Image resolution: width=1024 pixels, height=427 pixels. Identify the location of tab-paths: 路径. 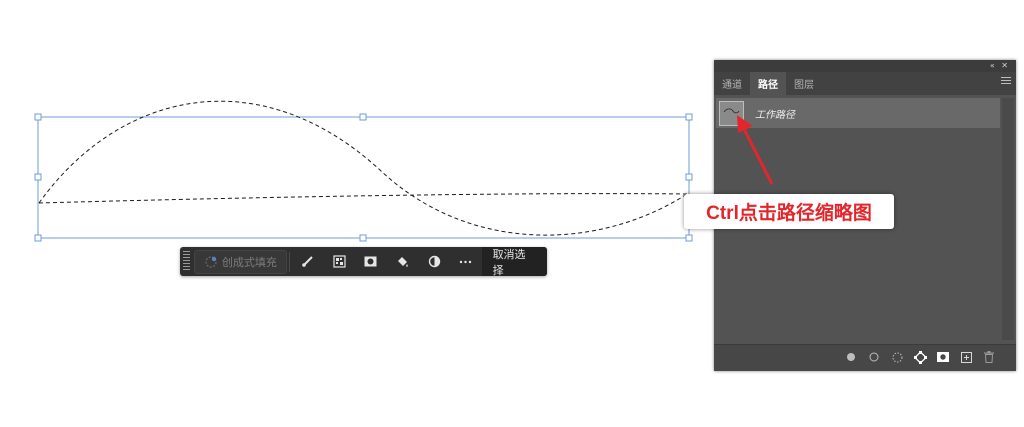
(768, 83).